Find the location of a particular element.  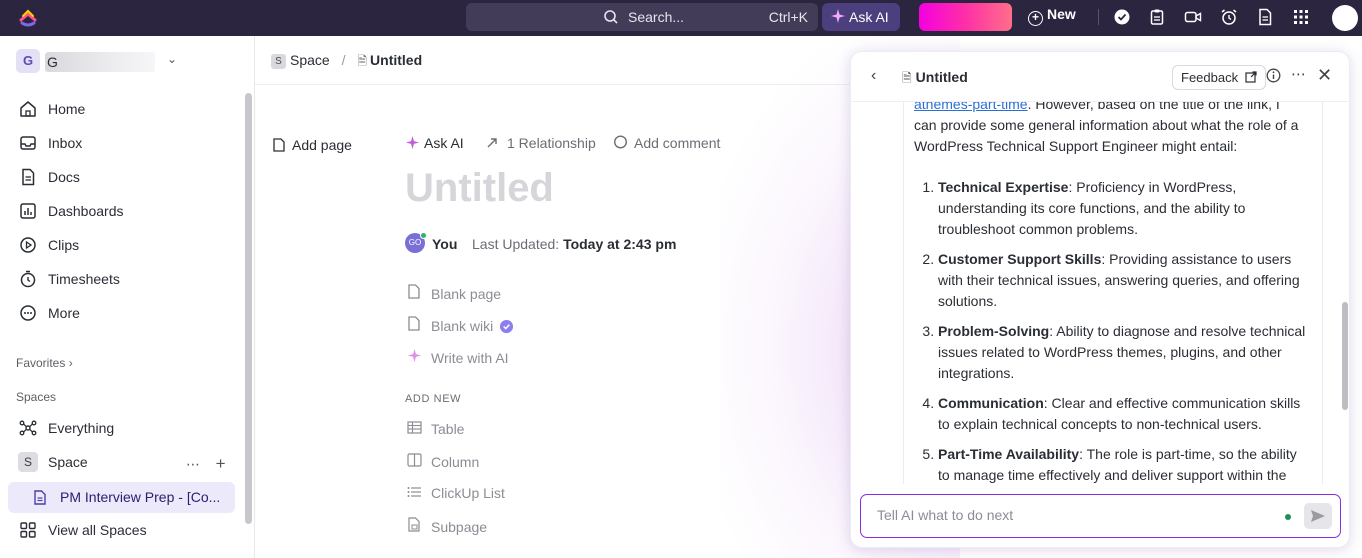

option-label: Table is located at coordinates (448, 429).